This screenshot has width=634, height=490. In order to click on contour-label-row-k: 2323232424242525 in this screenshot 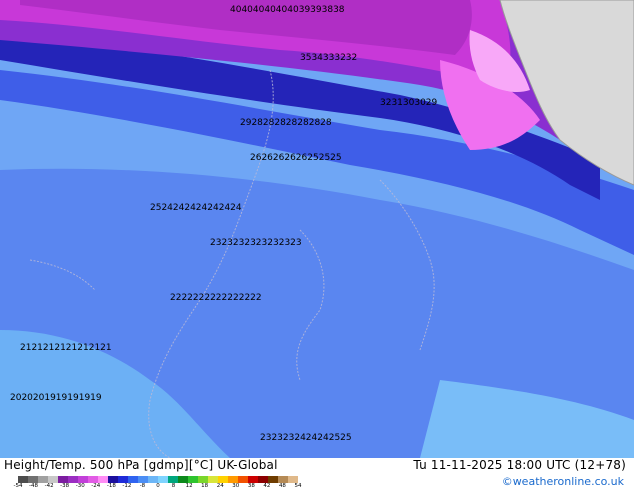, I will do `click(306, 438)`.